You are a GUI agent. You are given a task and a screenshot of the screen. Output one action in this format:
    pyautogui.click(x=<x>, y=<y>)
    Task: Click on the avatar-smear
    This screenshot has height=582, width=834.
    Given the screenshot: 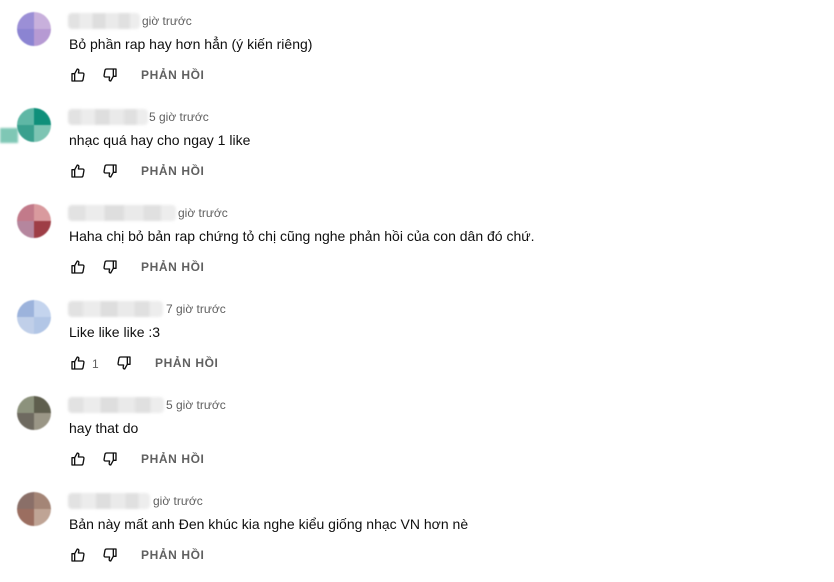 What is the action you would take?
    pyautogui.click(x=9, y=135)
    